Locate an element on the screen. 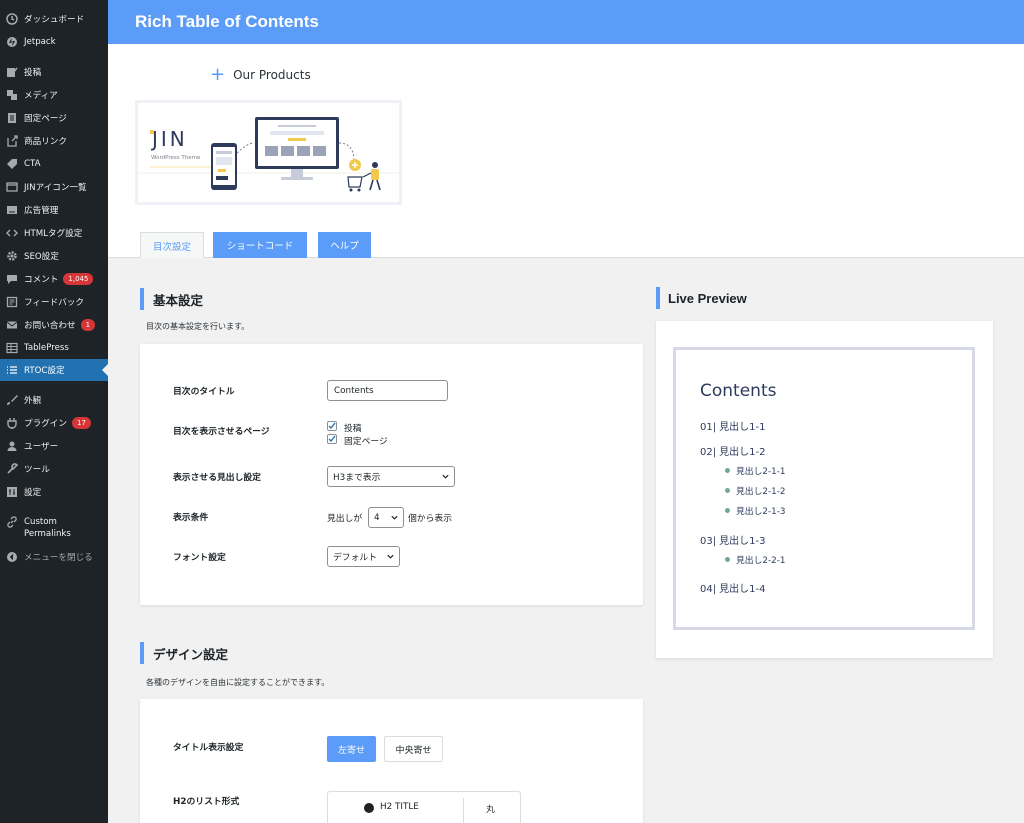 The width and height of the screenshot is (1024, 823). sidebar-item-plugins: プラグイン 17 is located at coordinates (54, 423).